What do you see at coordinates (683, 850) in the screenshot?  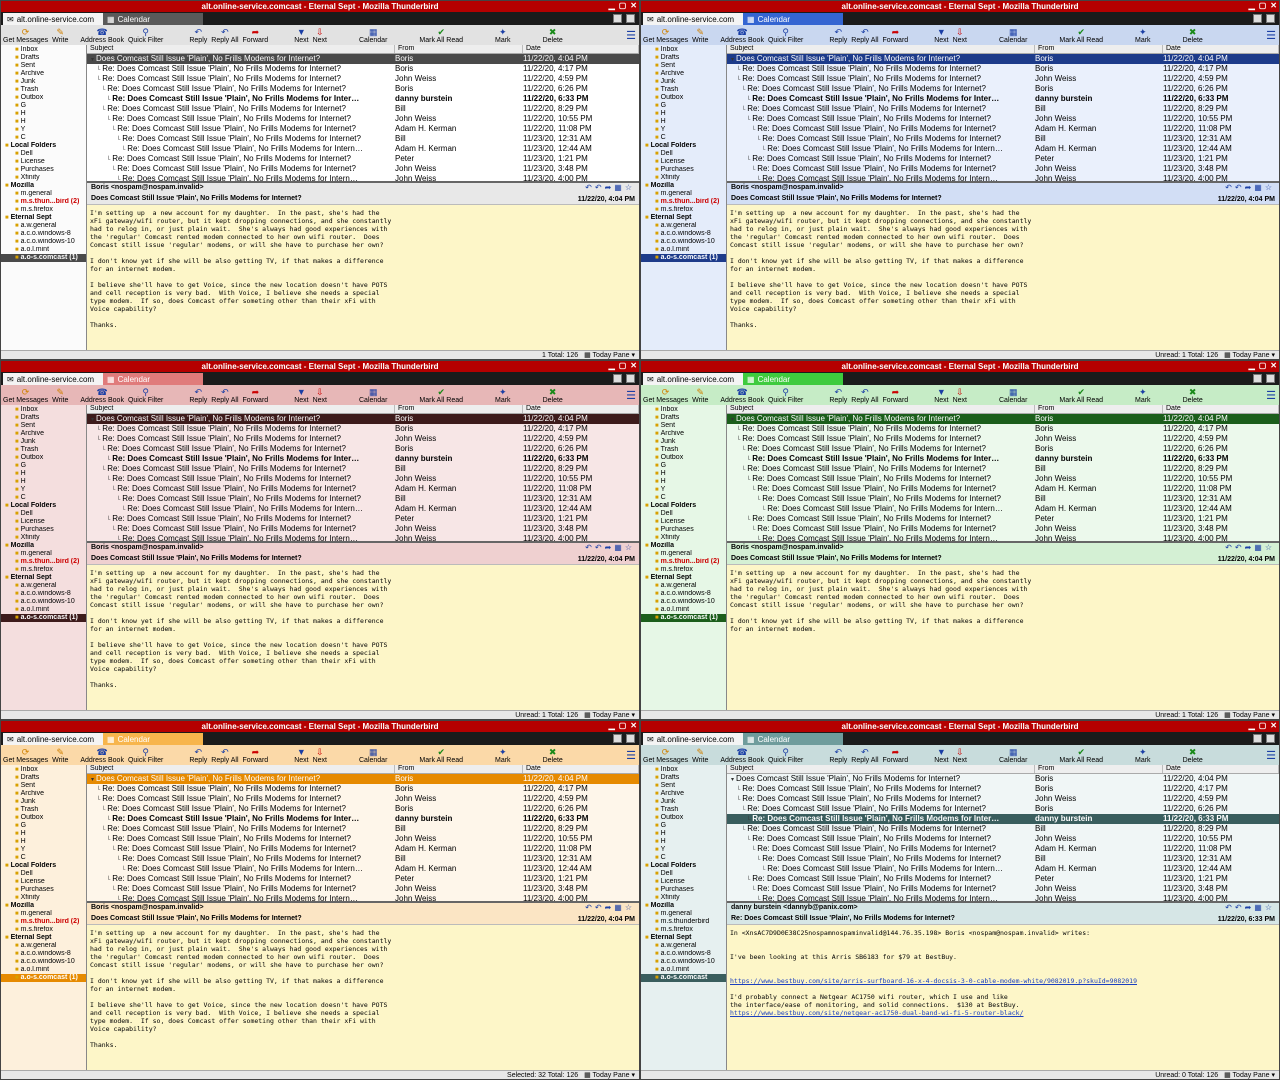 I see `folder-item: ■ Y` at bounding box center [683, 850].